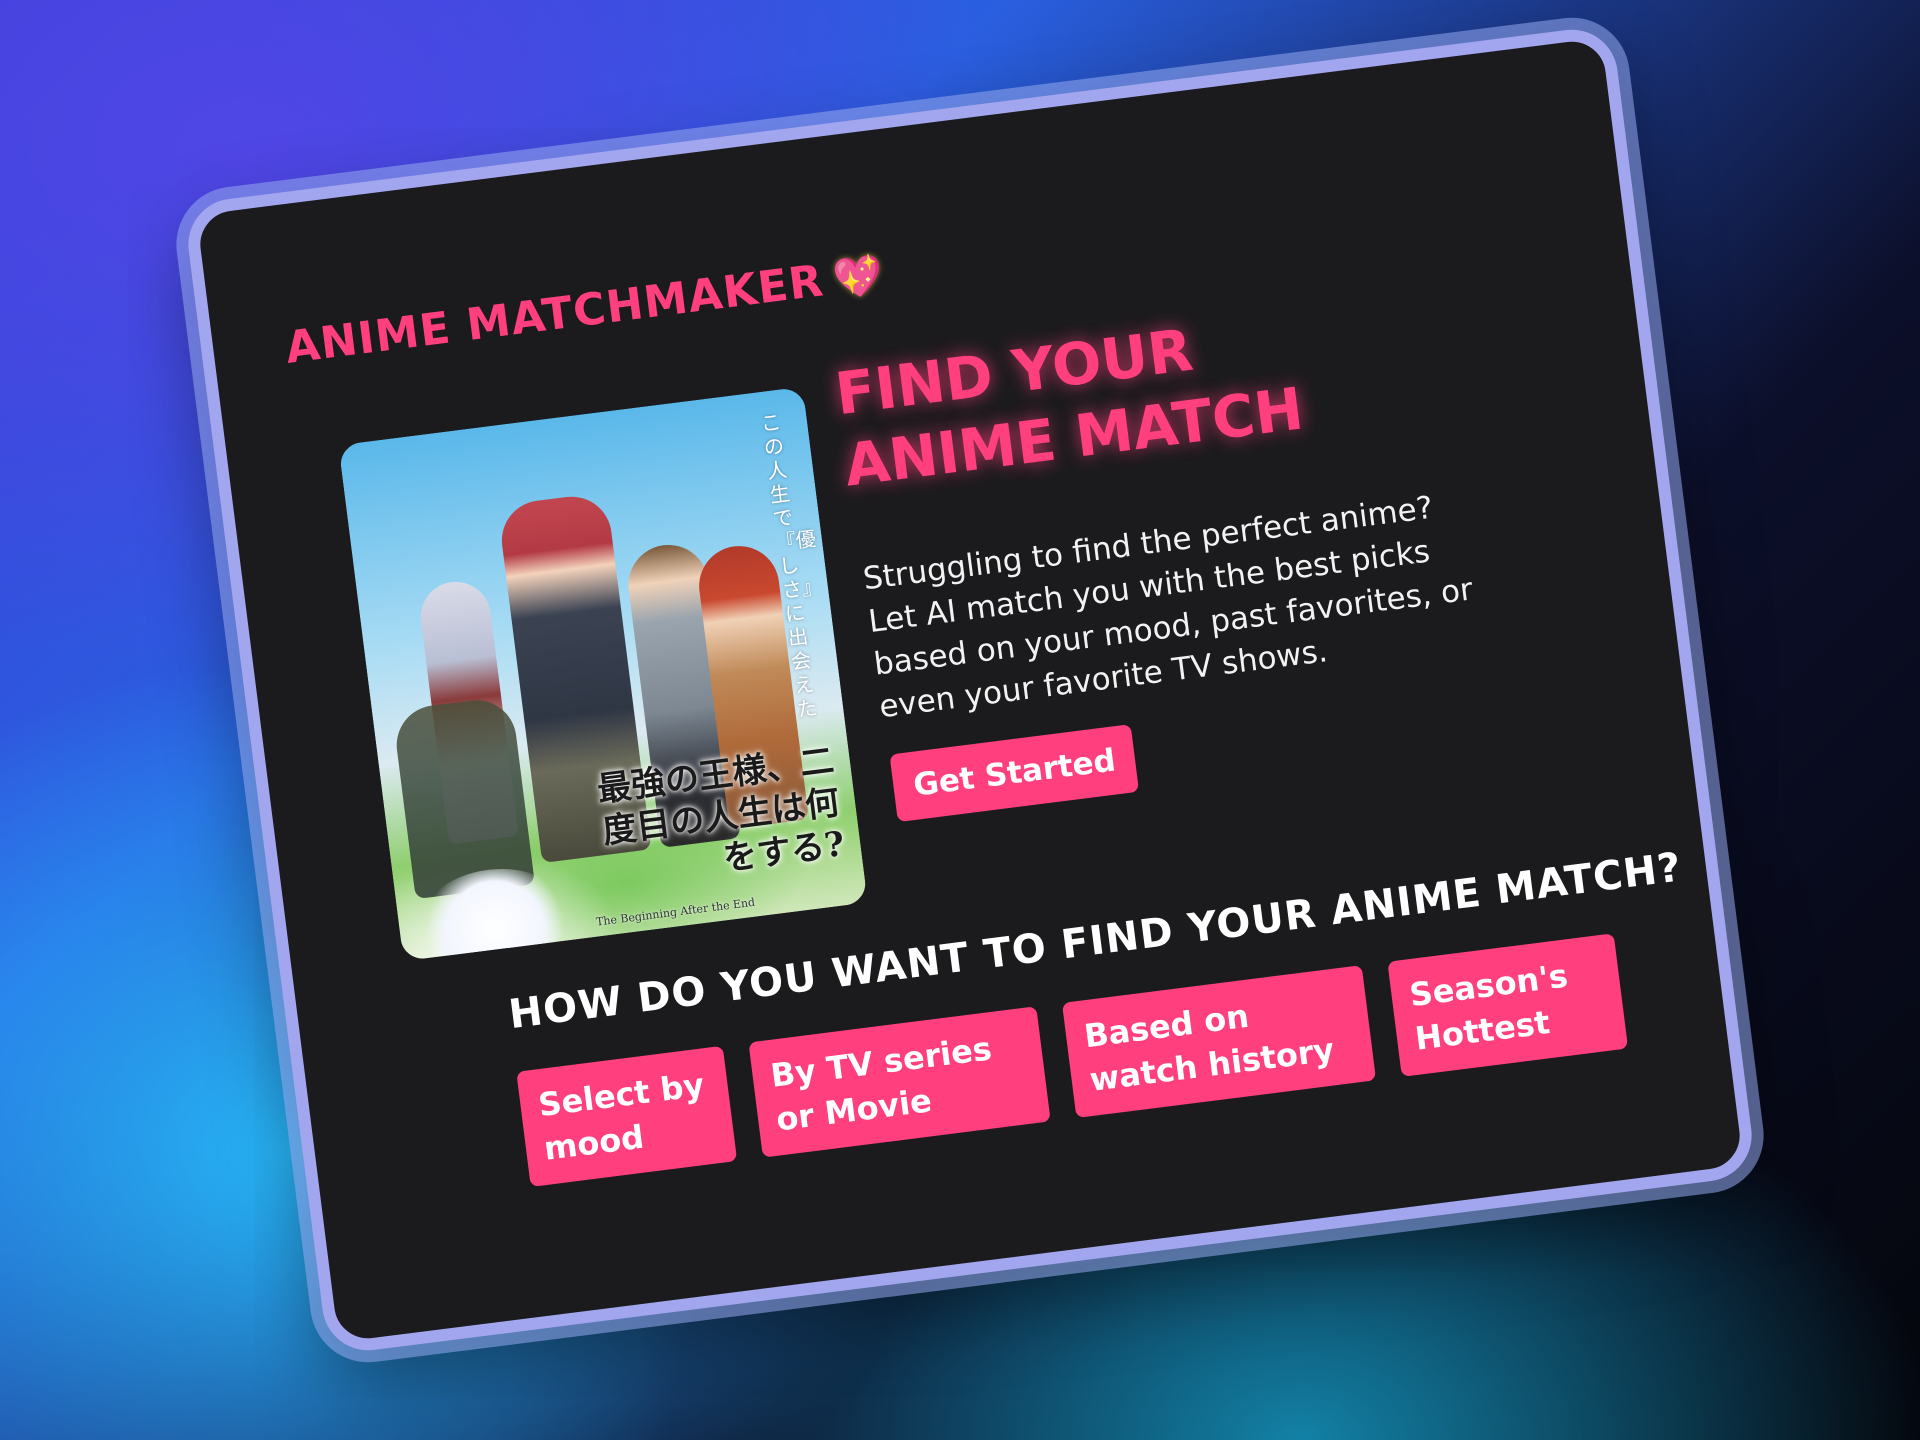  What do you see at coordinates (627, 1116) in the screenshot?
I see `select-by-mood-button: Select by mood` at bounding box center [627, 1116].